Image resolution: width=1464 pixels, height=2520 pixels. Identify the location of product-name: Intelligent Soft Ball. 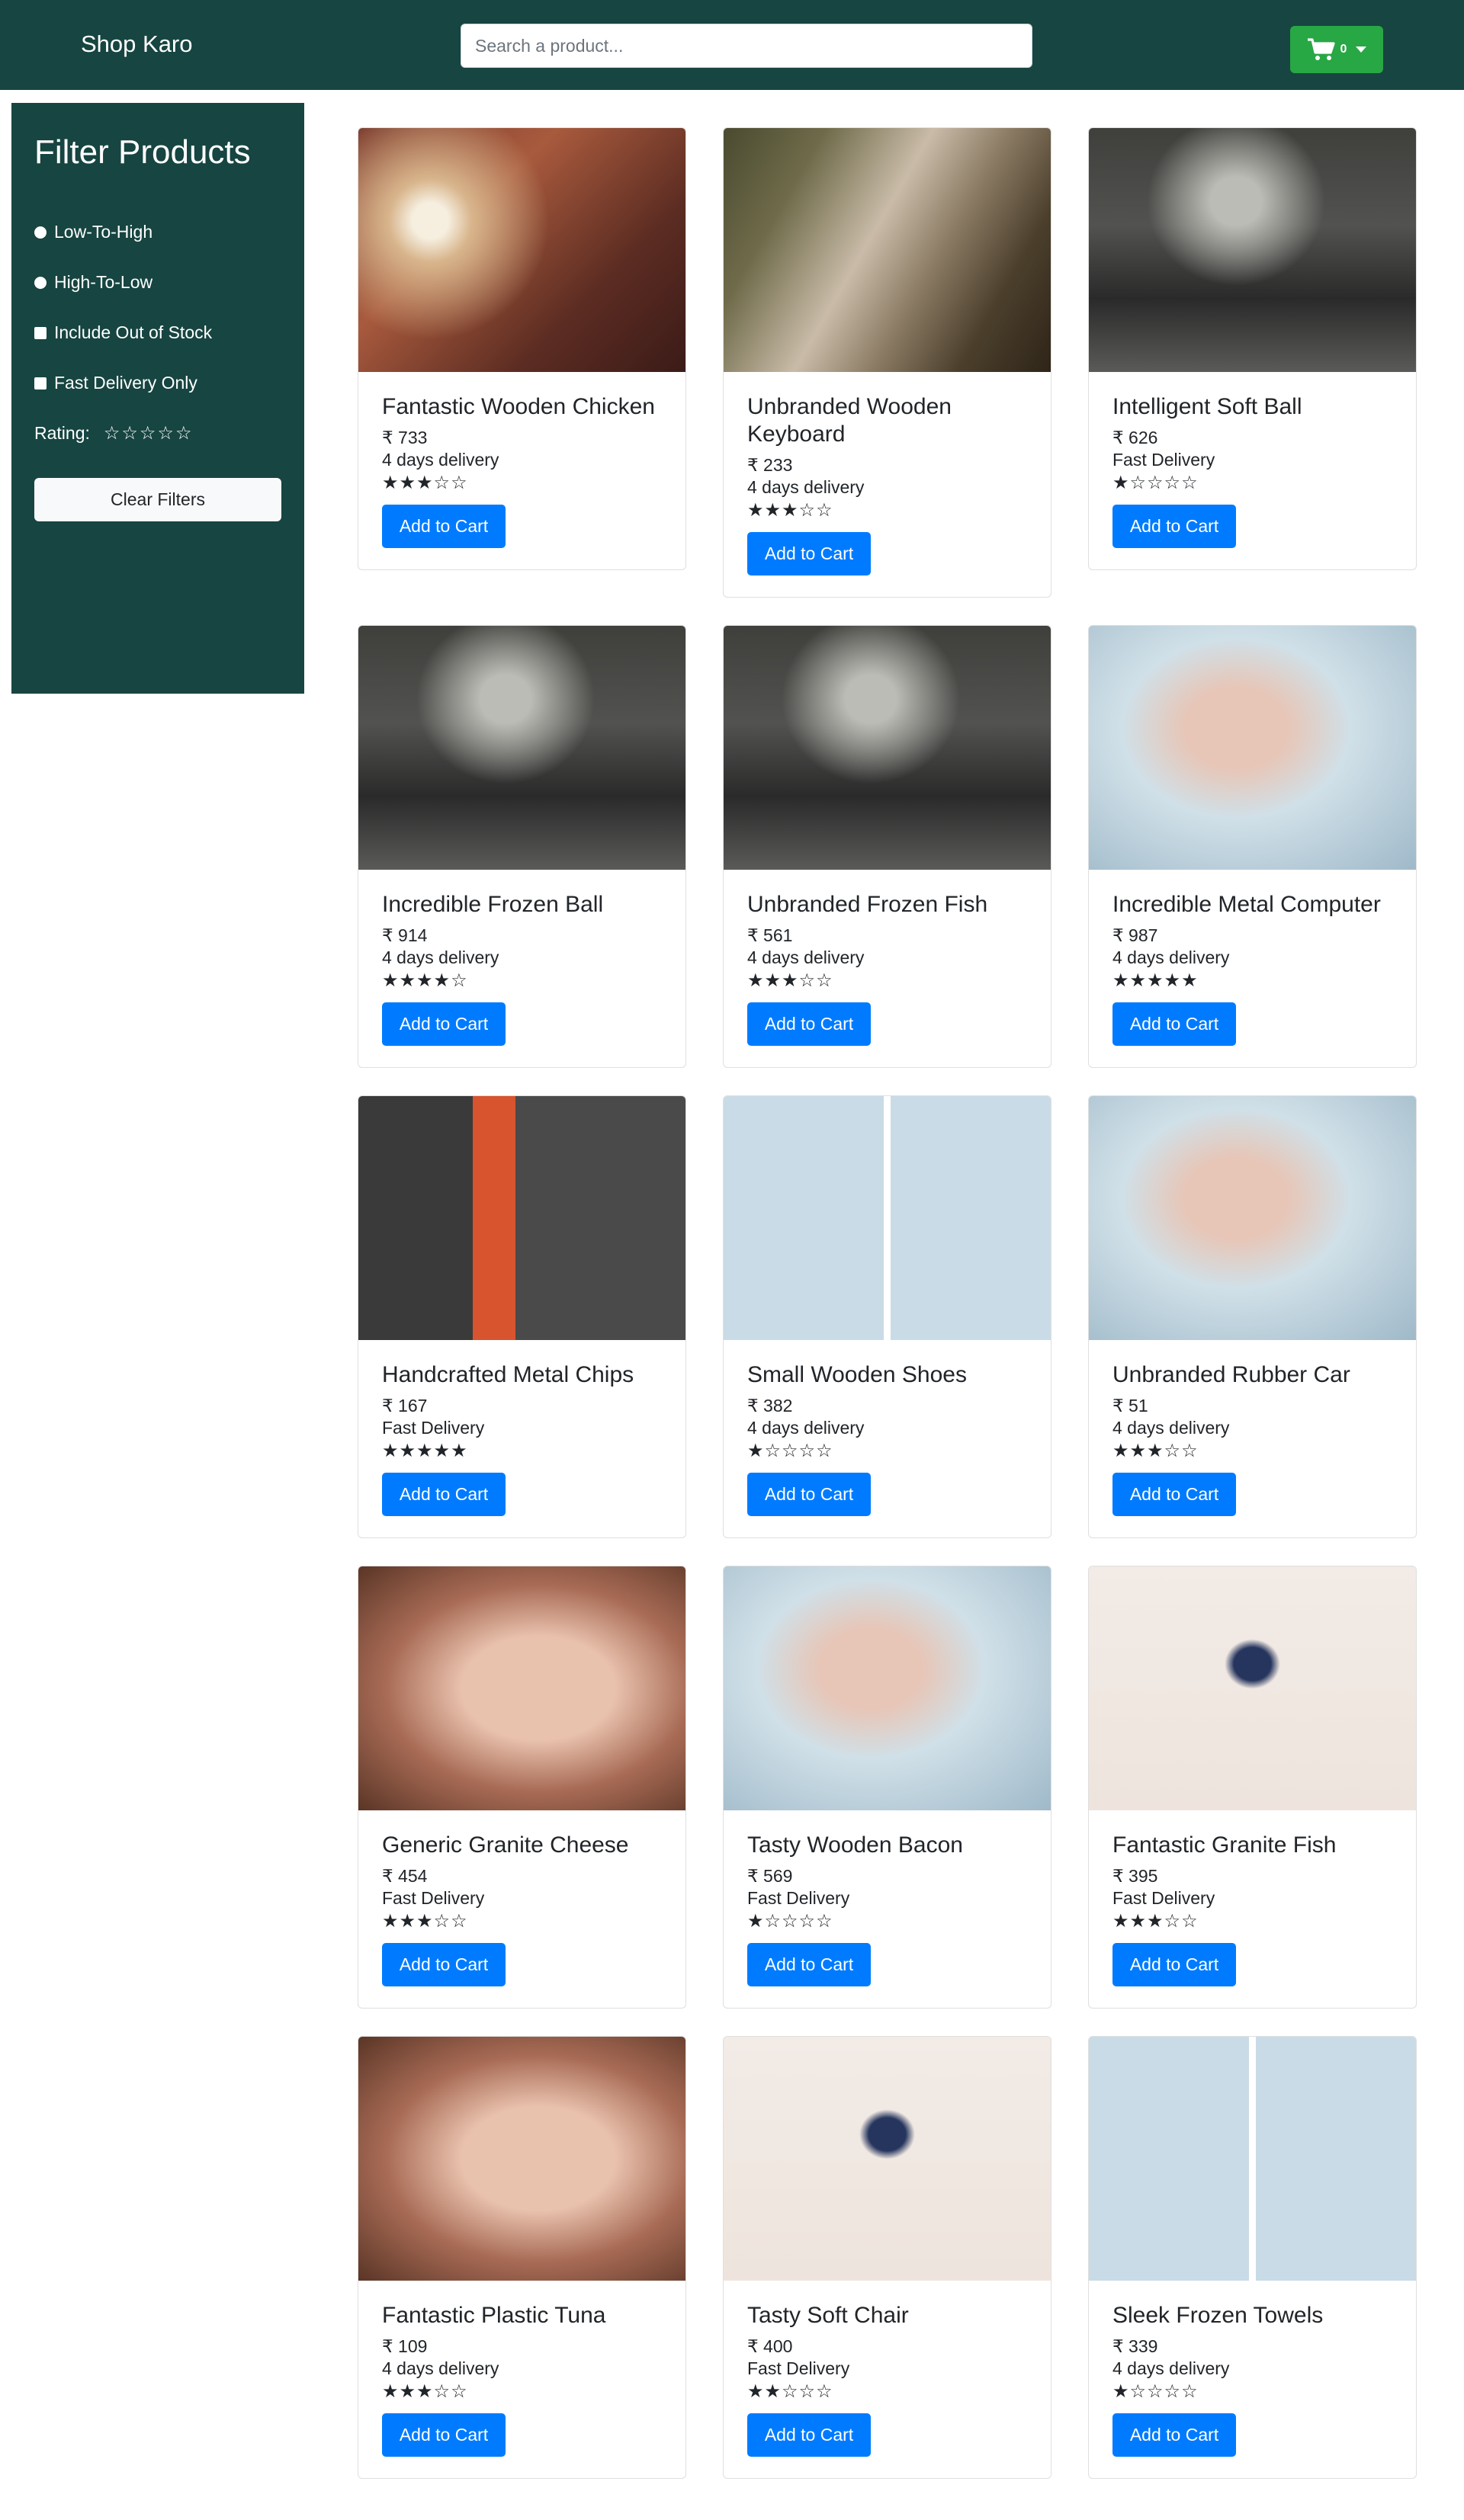
(1207, 406).